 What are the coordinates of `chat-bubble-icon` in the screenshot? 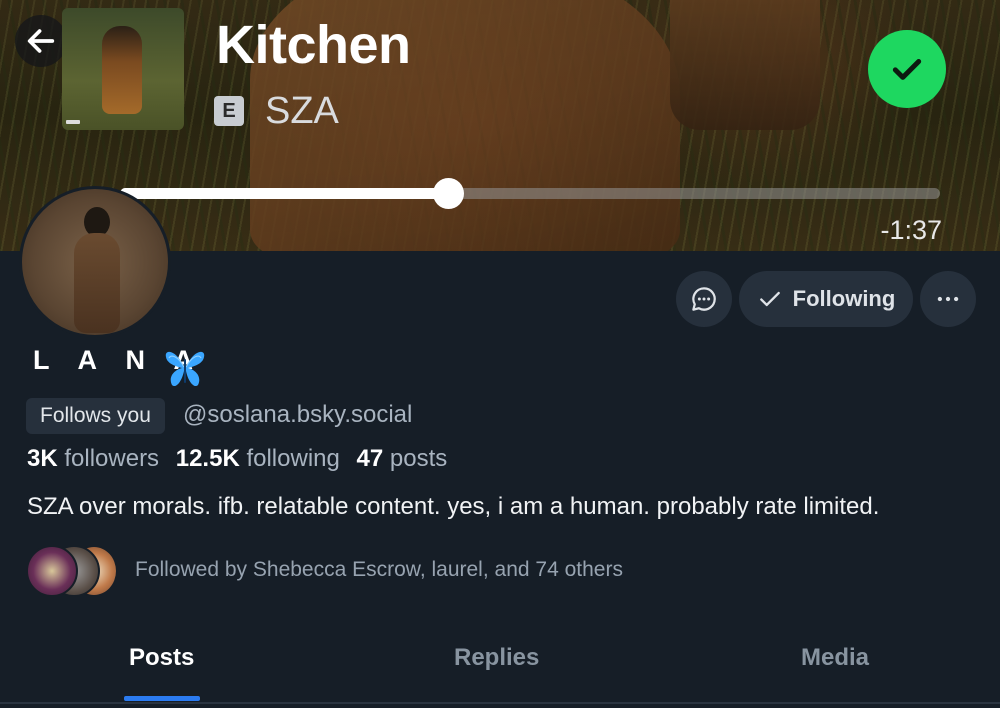 It's located at (704, 299).